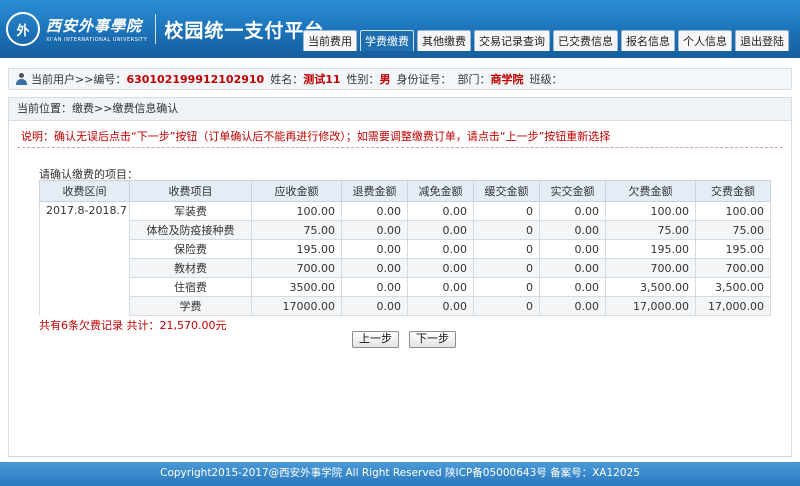  I want to click on nav-tab: 学费缴费, so click(387, 40).